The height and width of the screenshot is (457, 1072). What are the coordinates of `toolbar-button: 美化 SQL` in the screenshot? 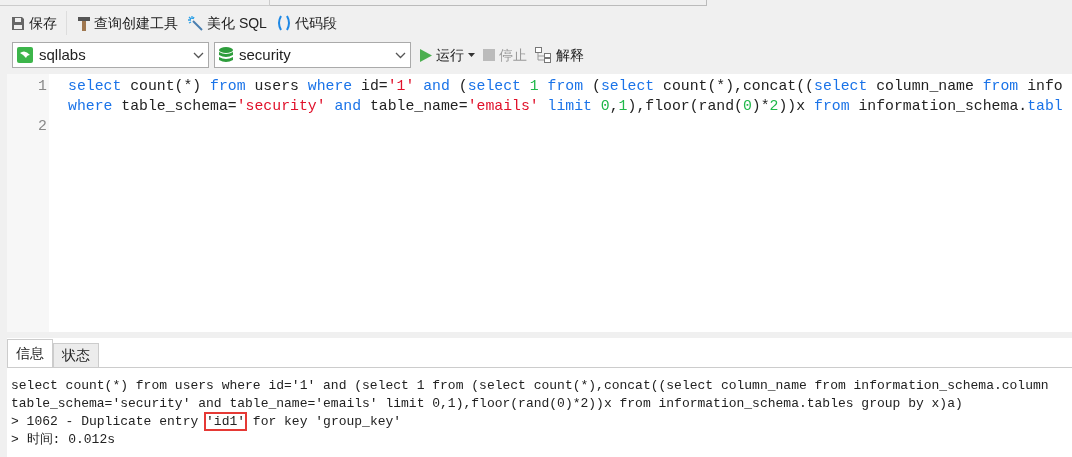 It's located at (227, 23).